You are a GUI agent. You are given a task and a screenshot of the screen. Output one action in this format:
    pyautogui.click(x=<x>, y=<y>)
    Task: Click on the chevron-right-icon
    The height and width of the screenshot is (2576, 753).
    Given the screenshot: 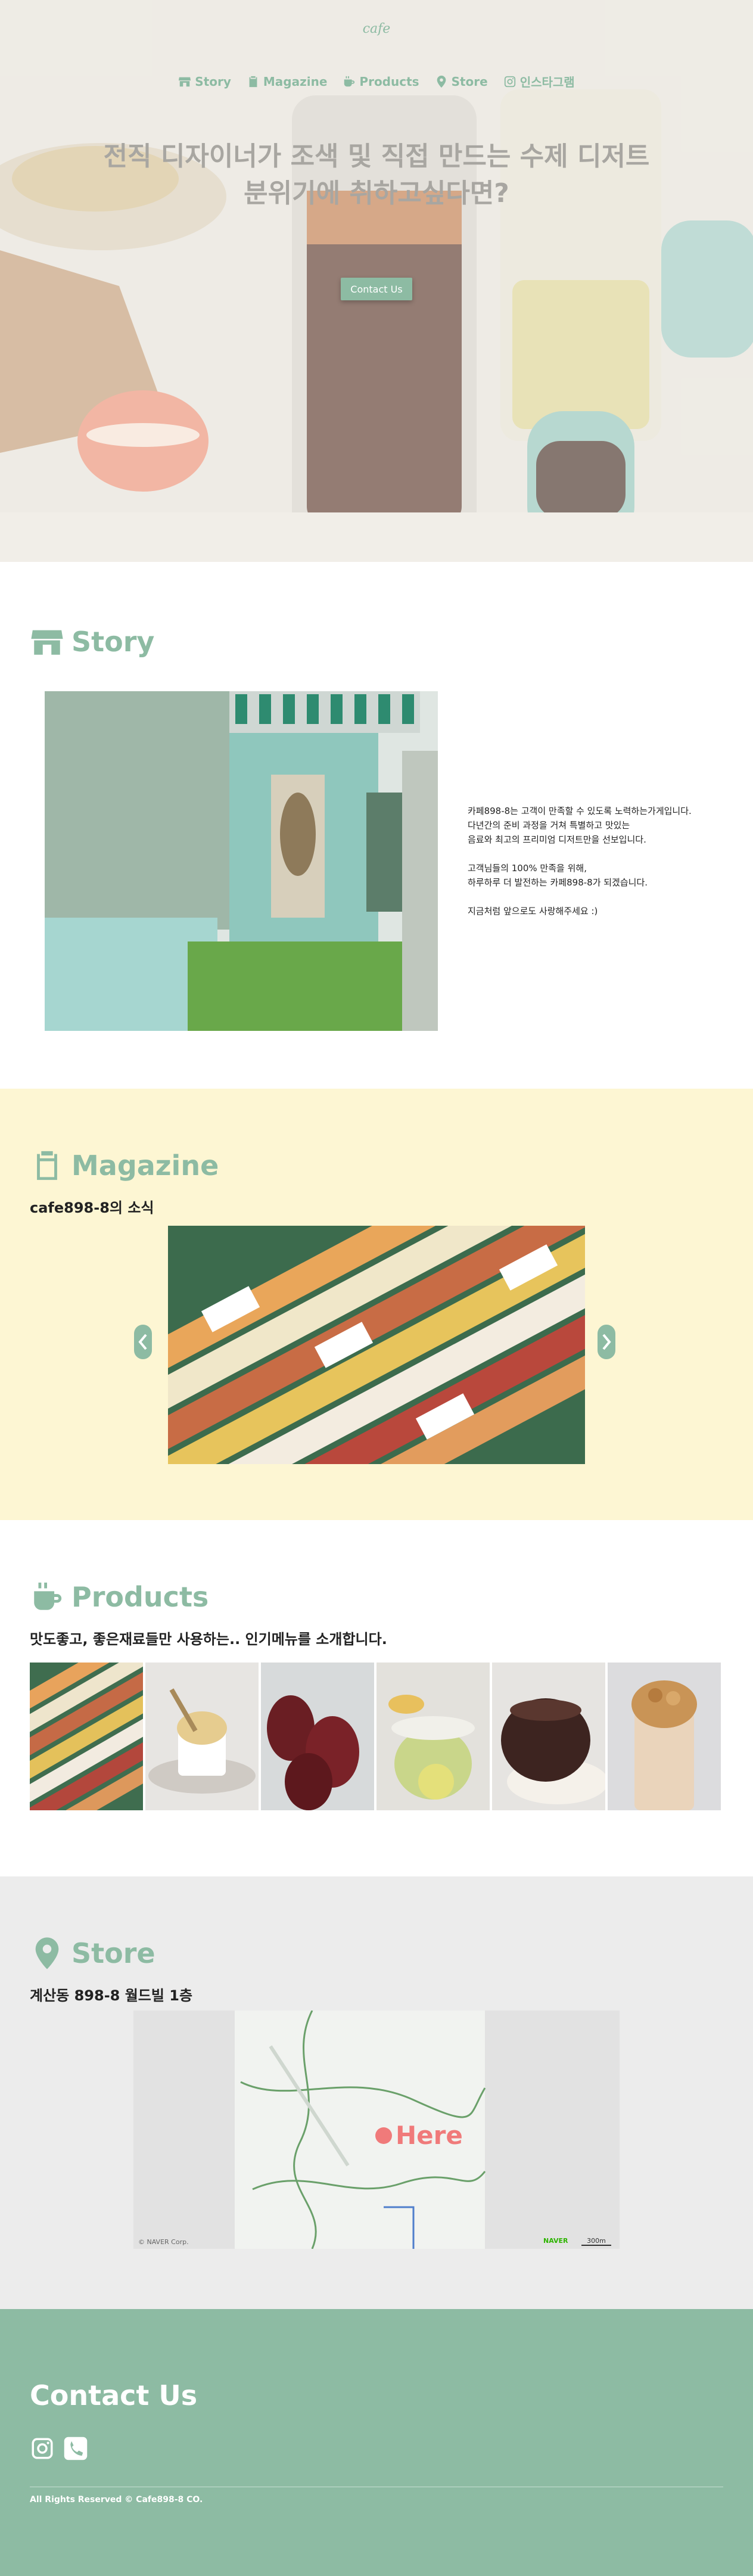 What is the action you would take?
    pyautogui.click(x=606, y=1342)
    